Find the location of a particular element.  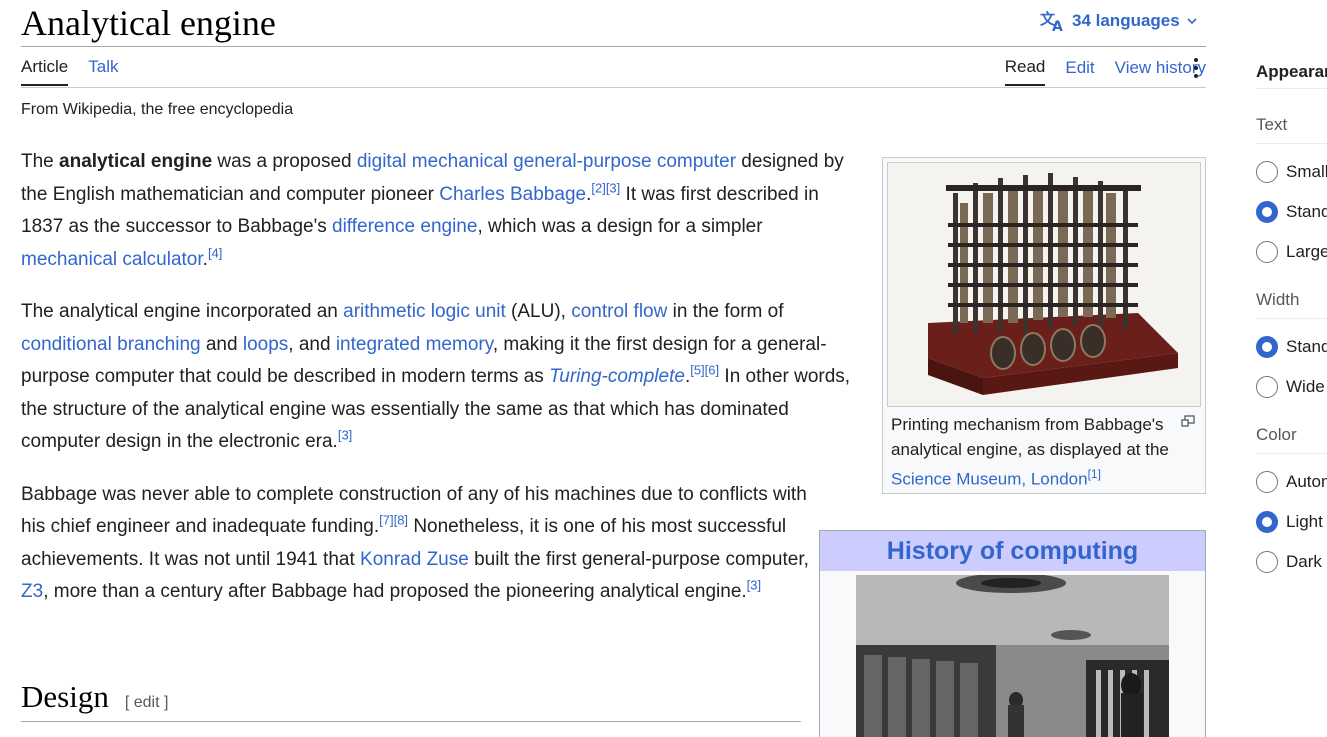

namespace-tabs: Article Talk is located at coordinates (69, 71).